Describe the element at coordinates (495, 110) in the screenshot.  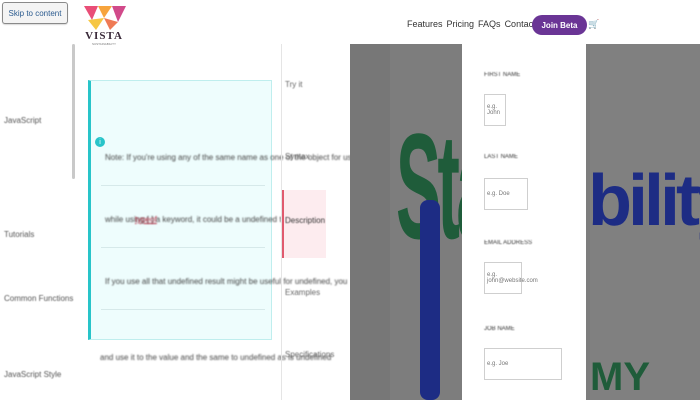
I see `first-name-input: e.g. John` at that location.